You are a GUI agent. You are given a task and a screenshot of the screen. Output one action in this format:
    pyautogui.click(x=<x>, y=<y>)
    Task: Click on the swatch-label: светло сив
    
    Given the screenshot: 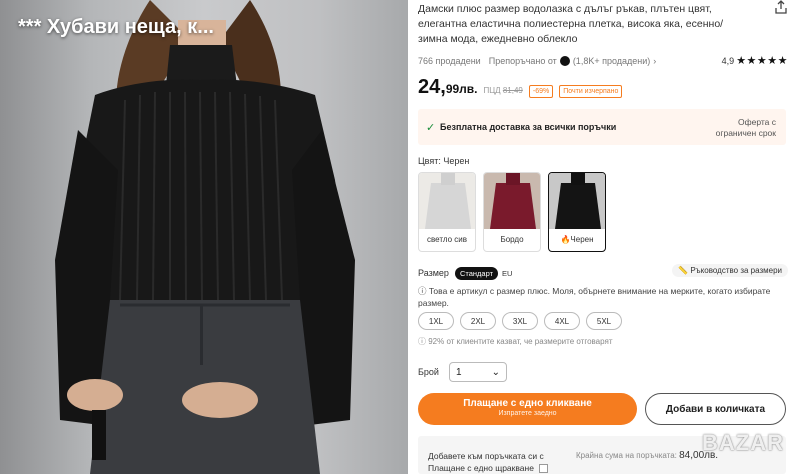 What is the action you would take?
    pyautogui.click(x=447, y=239)
    